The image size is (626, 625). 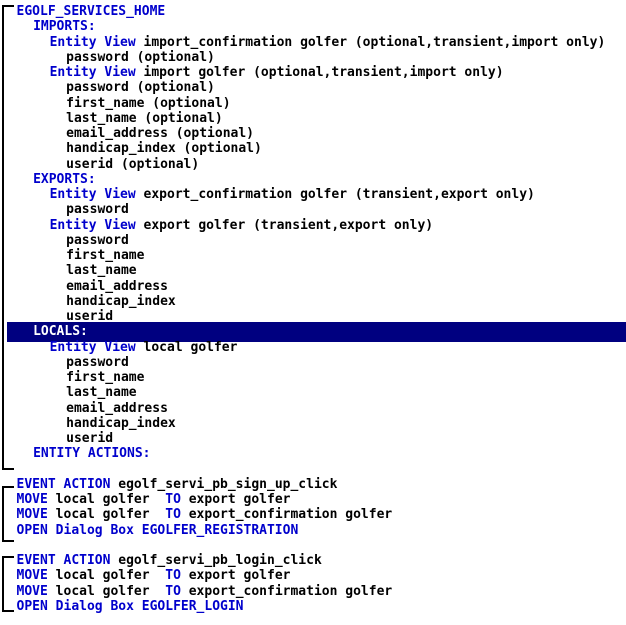 I want to click on tree-corner-bottom, so click(x=8, y=469).